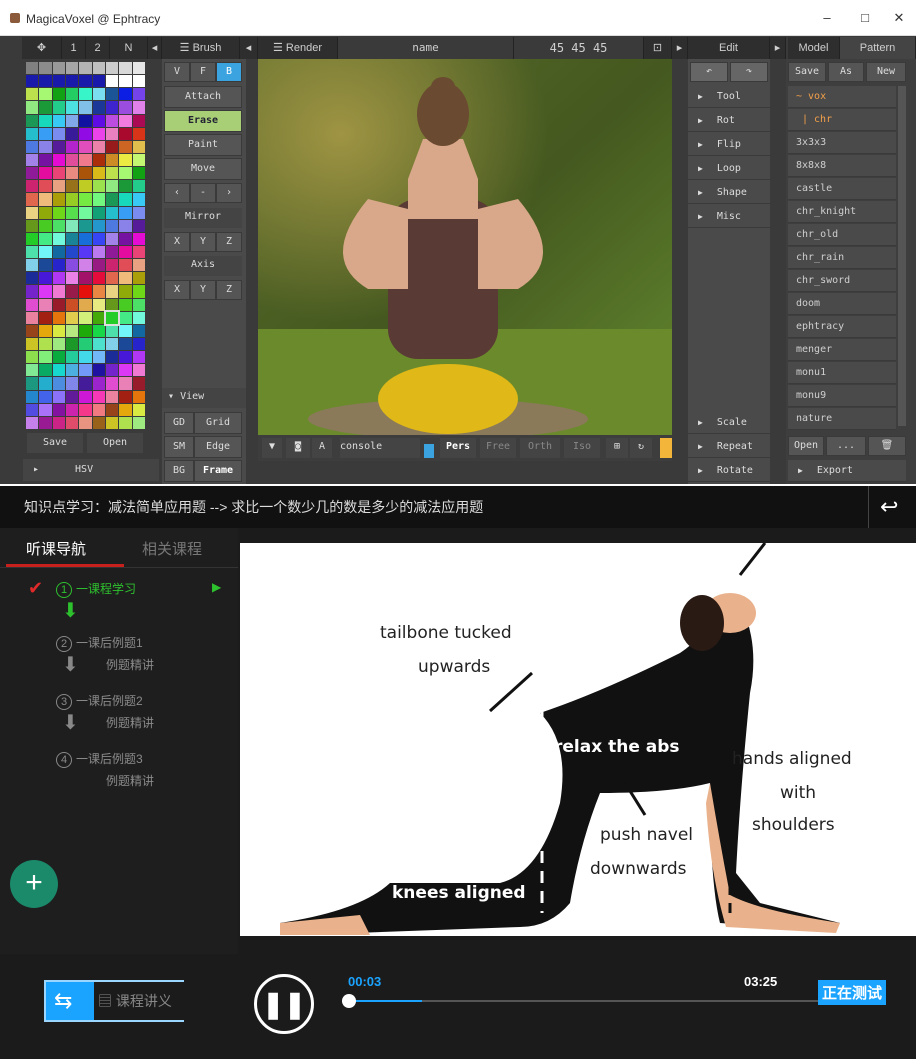 This screenshot has height=1059, width=916. I want to click on erase-button: Erase, so click(203, 121).